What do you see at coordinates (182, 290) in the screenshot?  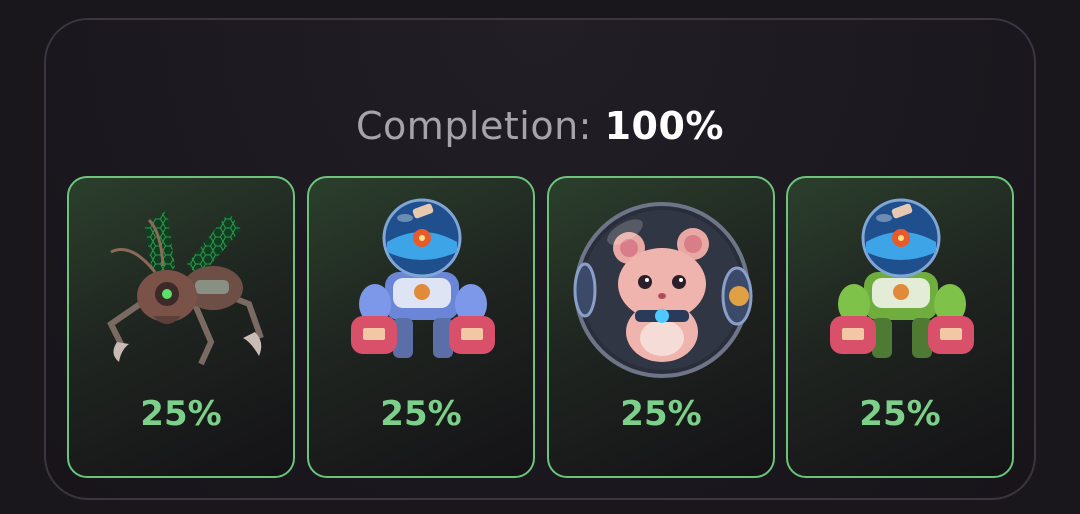 I see `robot-ant-icon` at bounding box center [182, 290].